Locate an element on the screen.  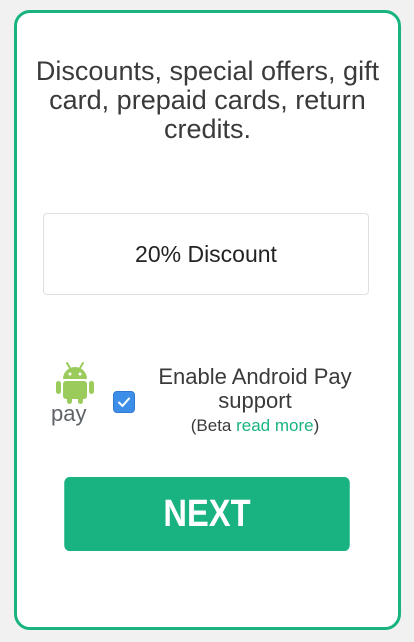
next-button: NEXT is located at coordinates (207, 514).